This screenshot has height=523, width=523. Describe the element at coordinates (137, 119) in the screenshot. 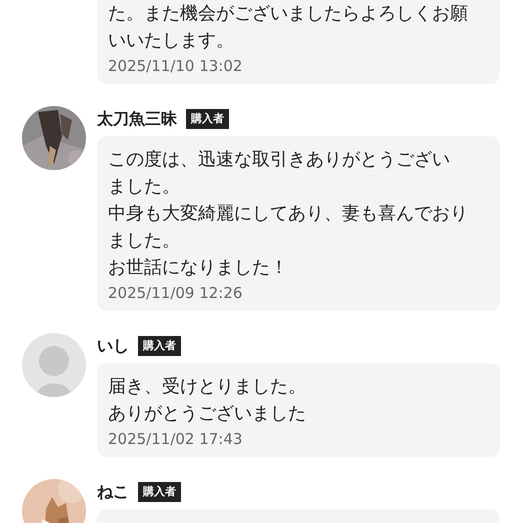

I see `user-name: 太刀魚三昧` at that location.